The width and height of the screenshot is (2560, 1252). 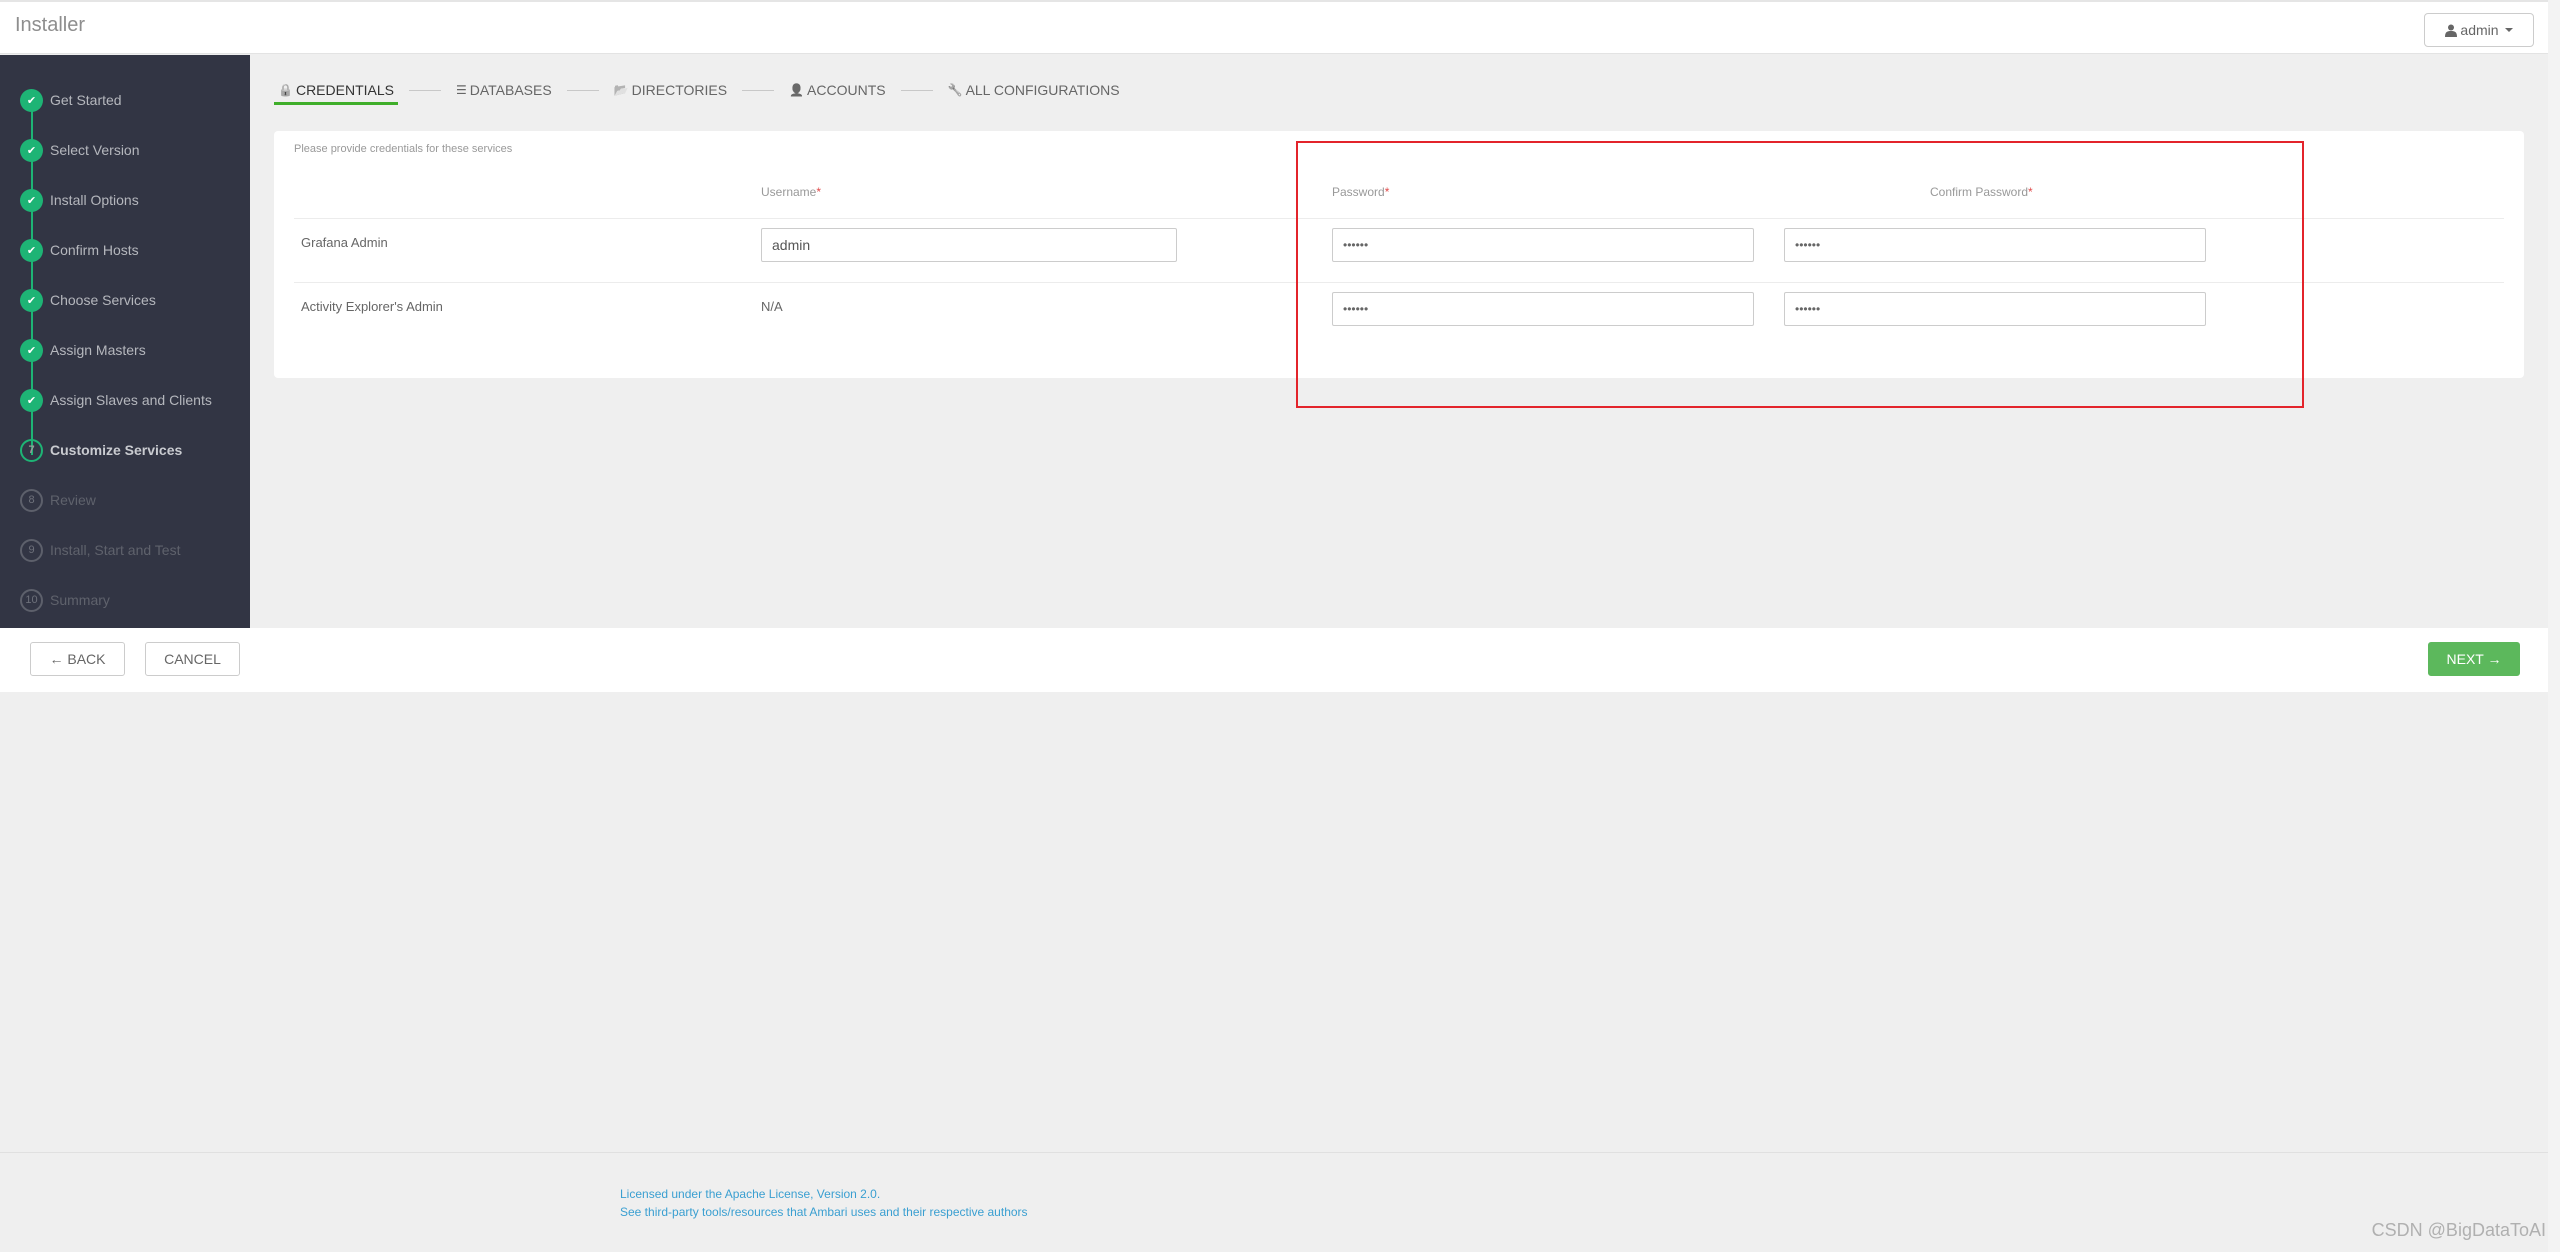 I want to click on wizard-step: 8 Review, so click(x=58, y=500).